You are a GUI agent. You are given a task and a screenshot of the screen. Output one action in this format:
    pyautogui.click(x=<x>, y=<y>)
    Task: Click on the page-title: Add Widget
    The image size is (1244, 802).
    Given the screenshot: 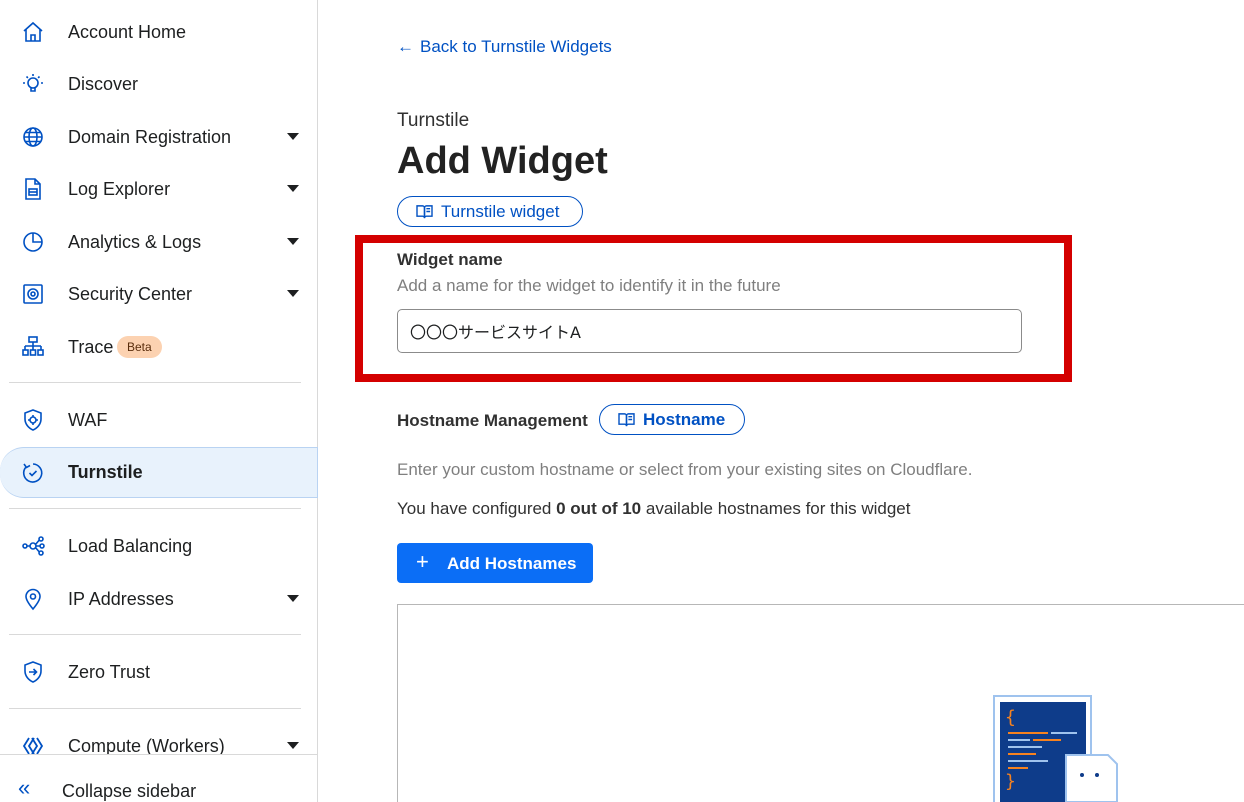 What is the action you would take?
    pyautogui.click(x=502, y=161)
    